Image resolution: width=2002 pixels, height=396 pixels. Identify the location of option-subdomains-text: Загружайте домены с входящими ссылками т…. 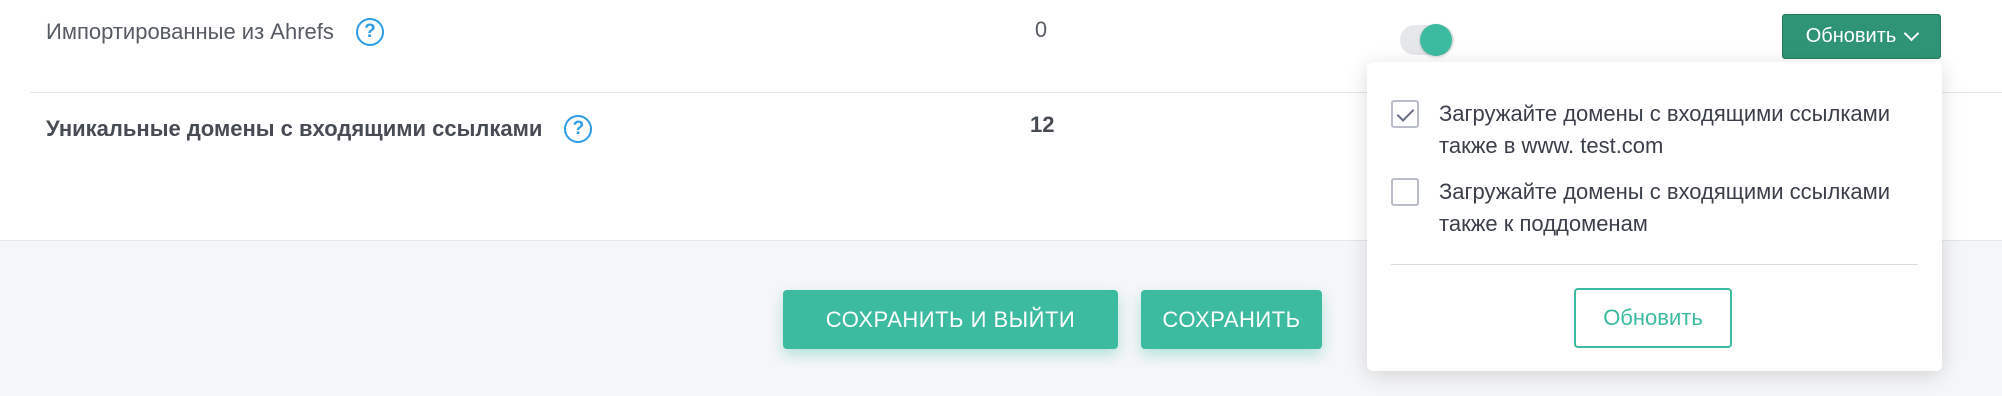
(1664, 208).